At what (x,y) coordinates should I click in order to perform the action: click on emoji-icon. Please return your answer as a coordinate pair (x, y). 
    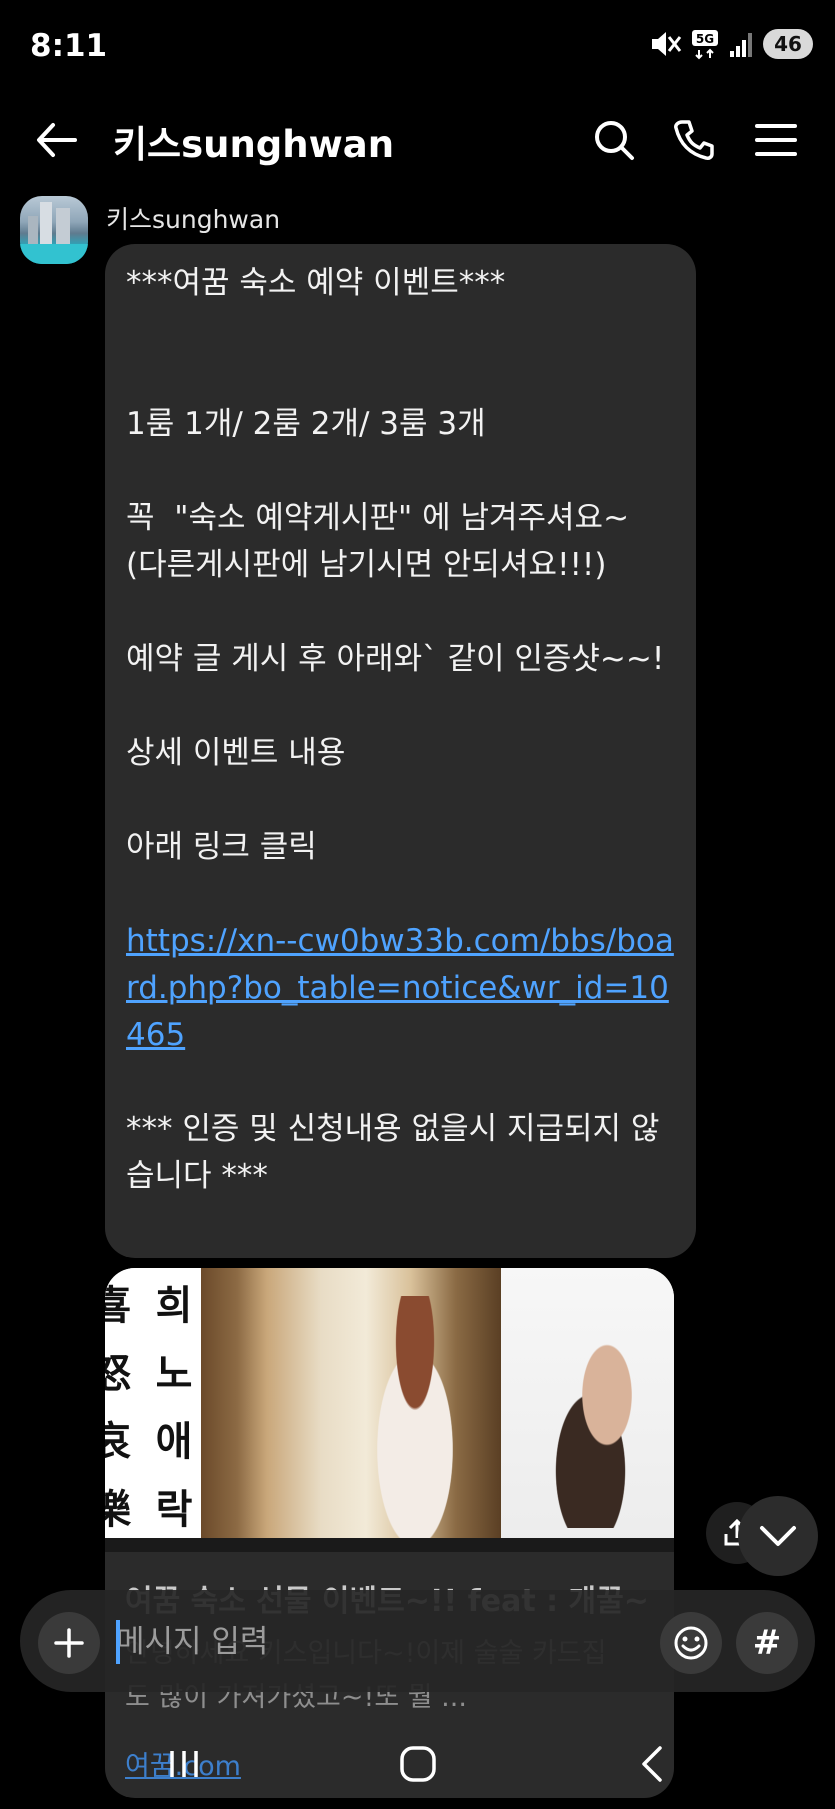
    Looking at the image, I should click on (691, 1643).